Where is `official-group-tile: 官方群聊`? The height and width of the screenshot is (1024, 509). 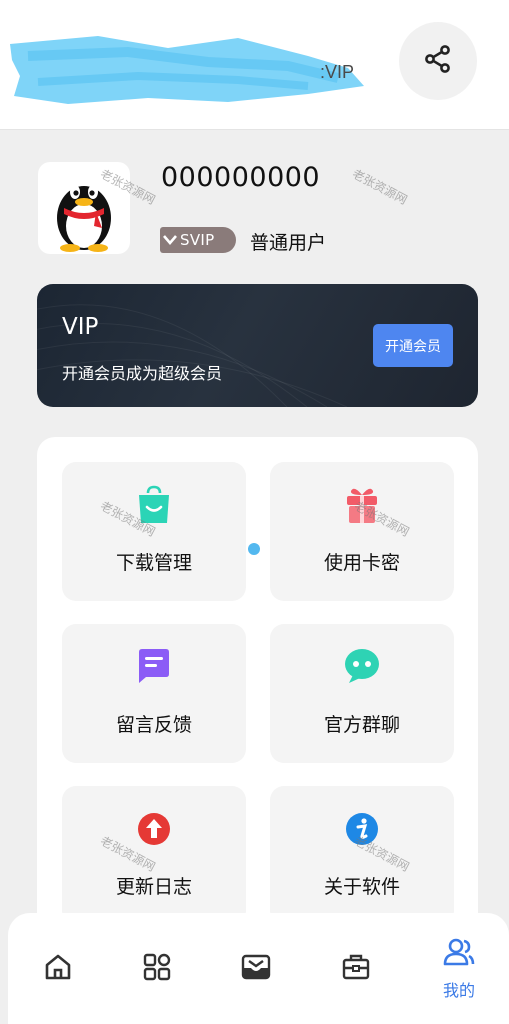 official-group-tile: 官方群聊 is located at coordinates (362, 693).